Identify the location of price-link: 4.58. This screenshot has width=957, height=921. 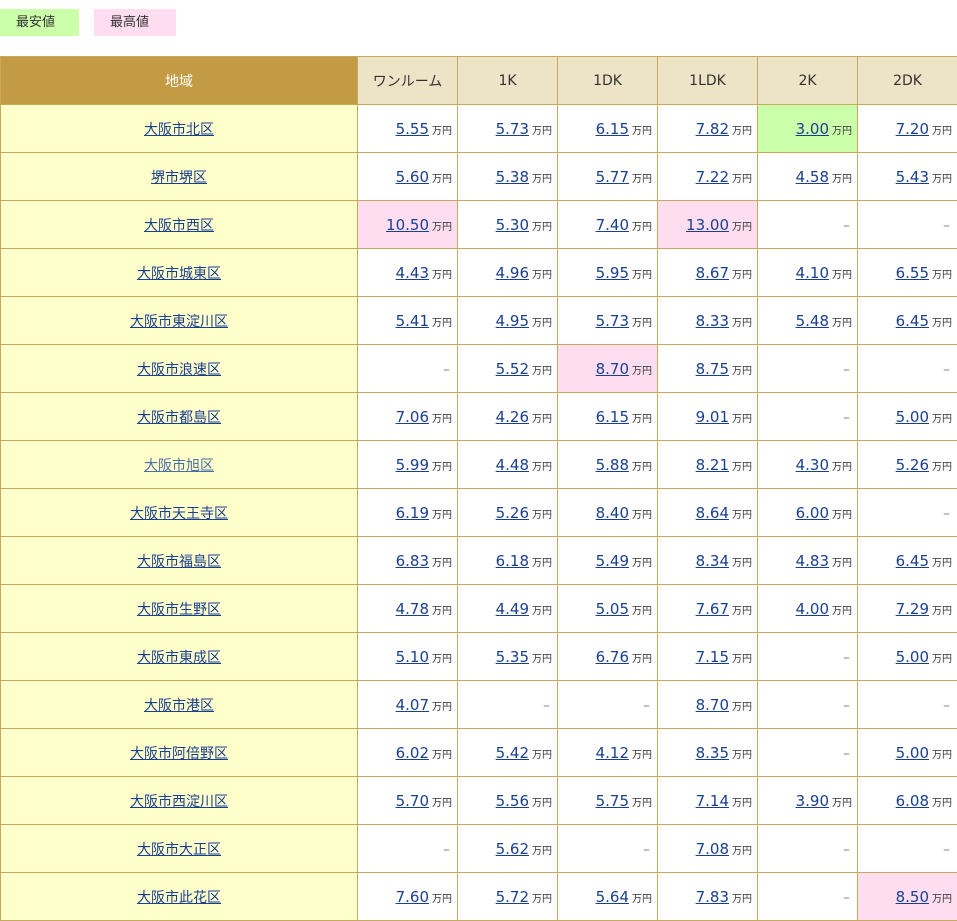
(812, 177).